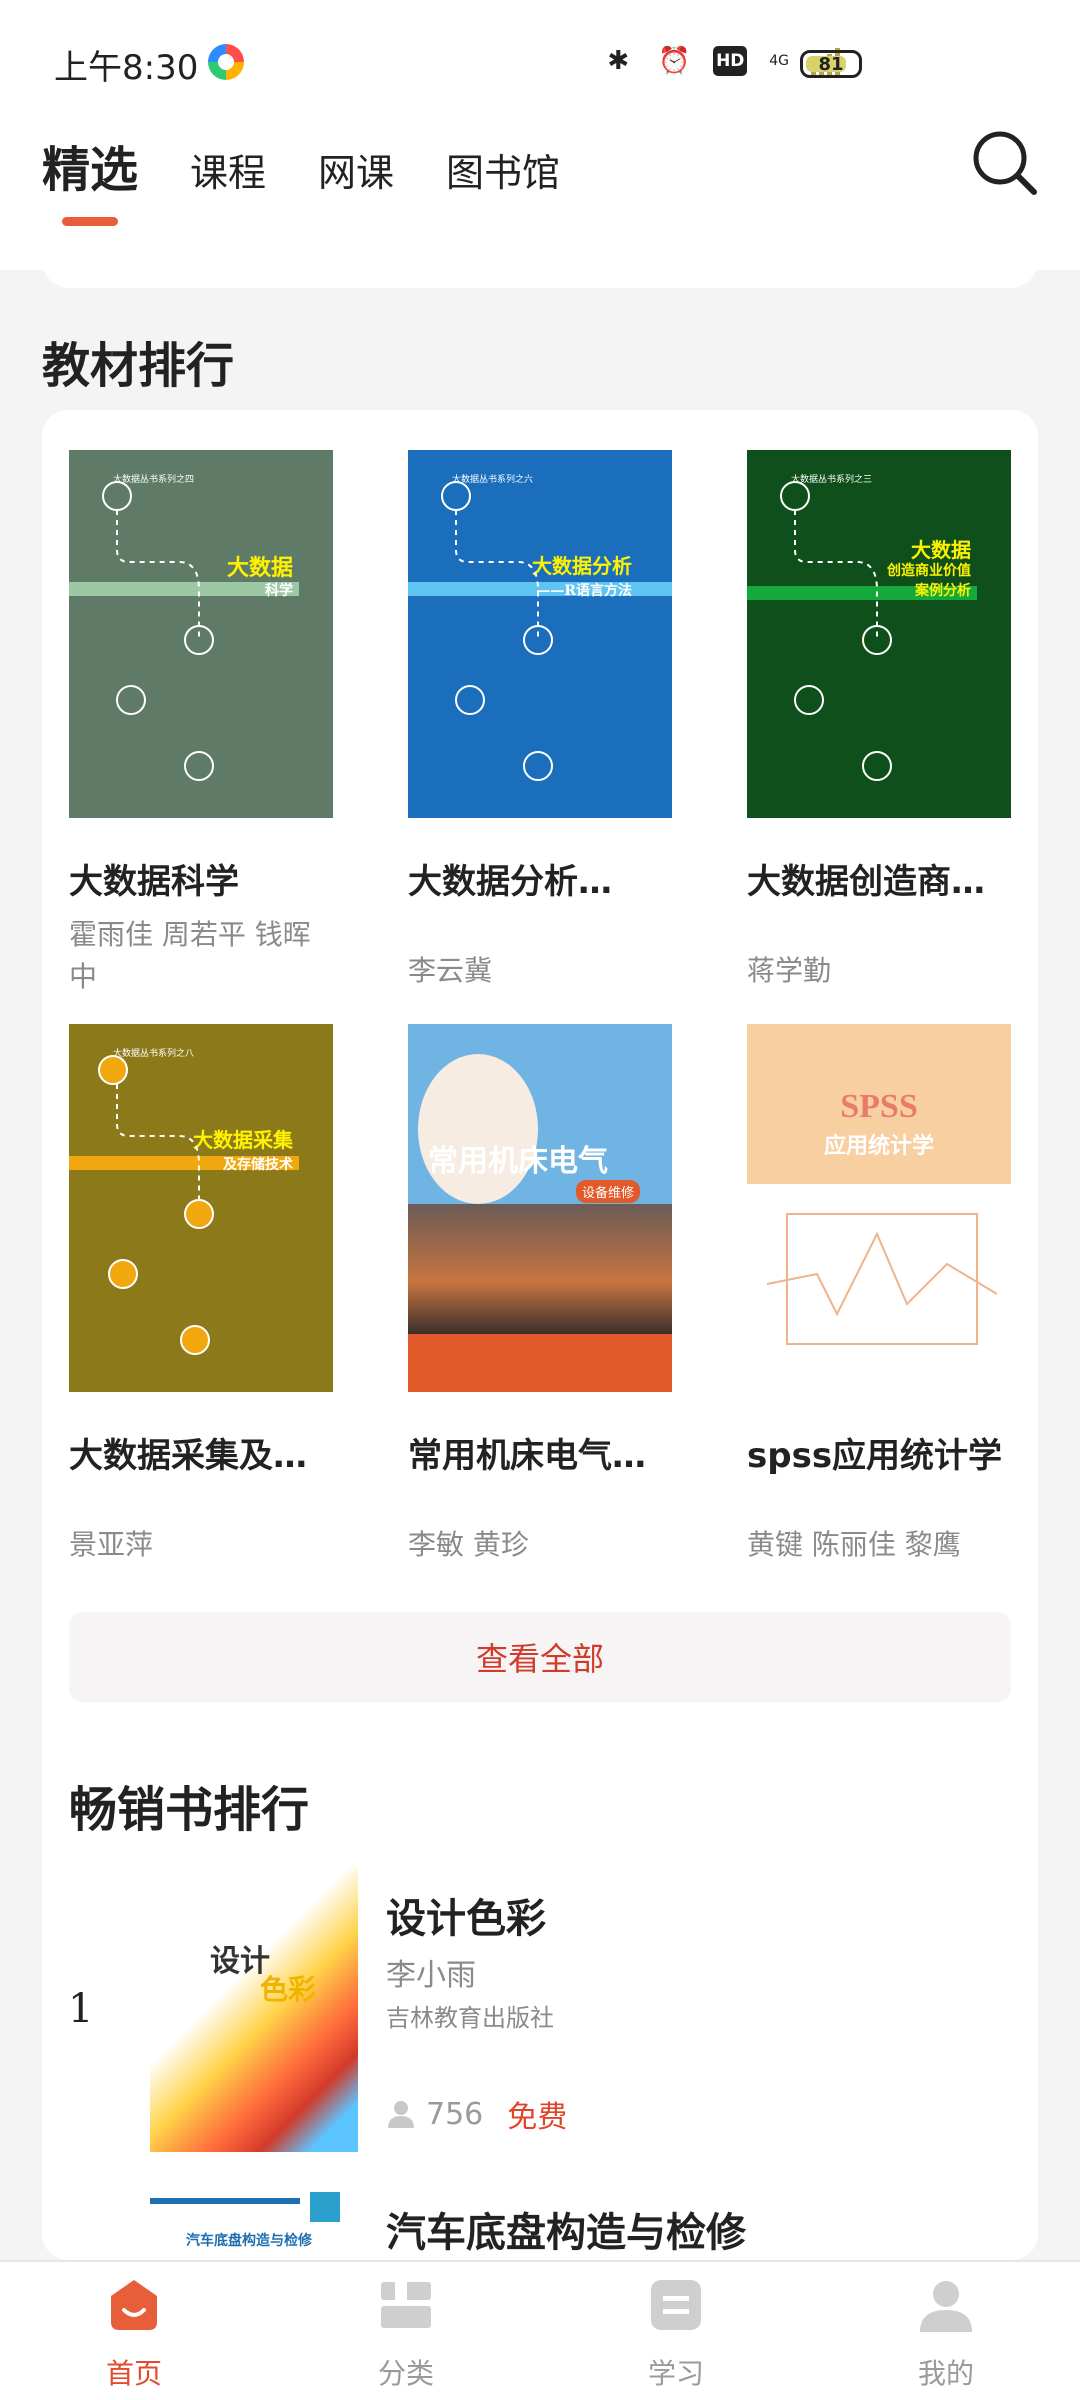  Describe the element at coordinates (133, 2373) in the screenshot. I see `nav-label: 首页` at that location.